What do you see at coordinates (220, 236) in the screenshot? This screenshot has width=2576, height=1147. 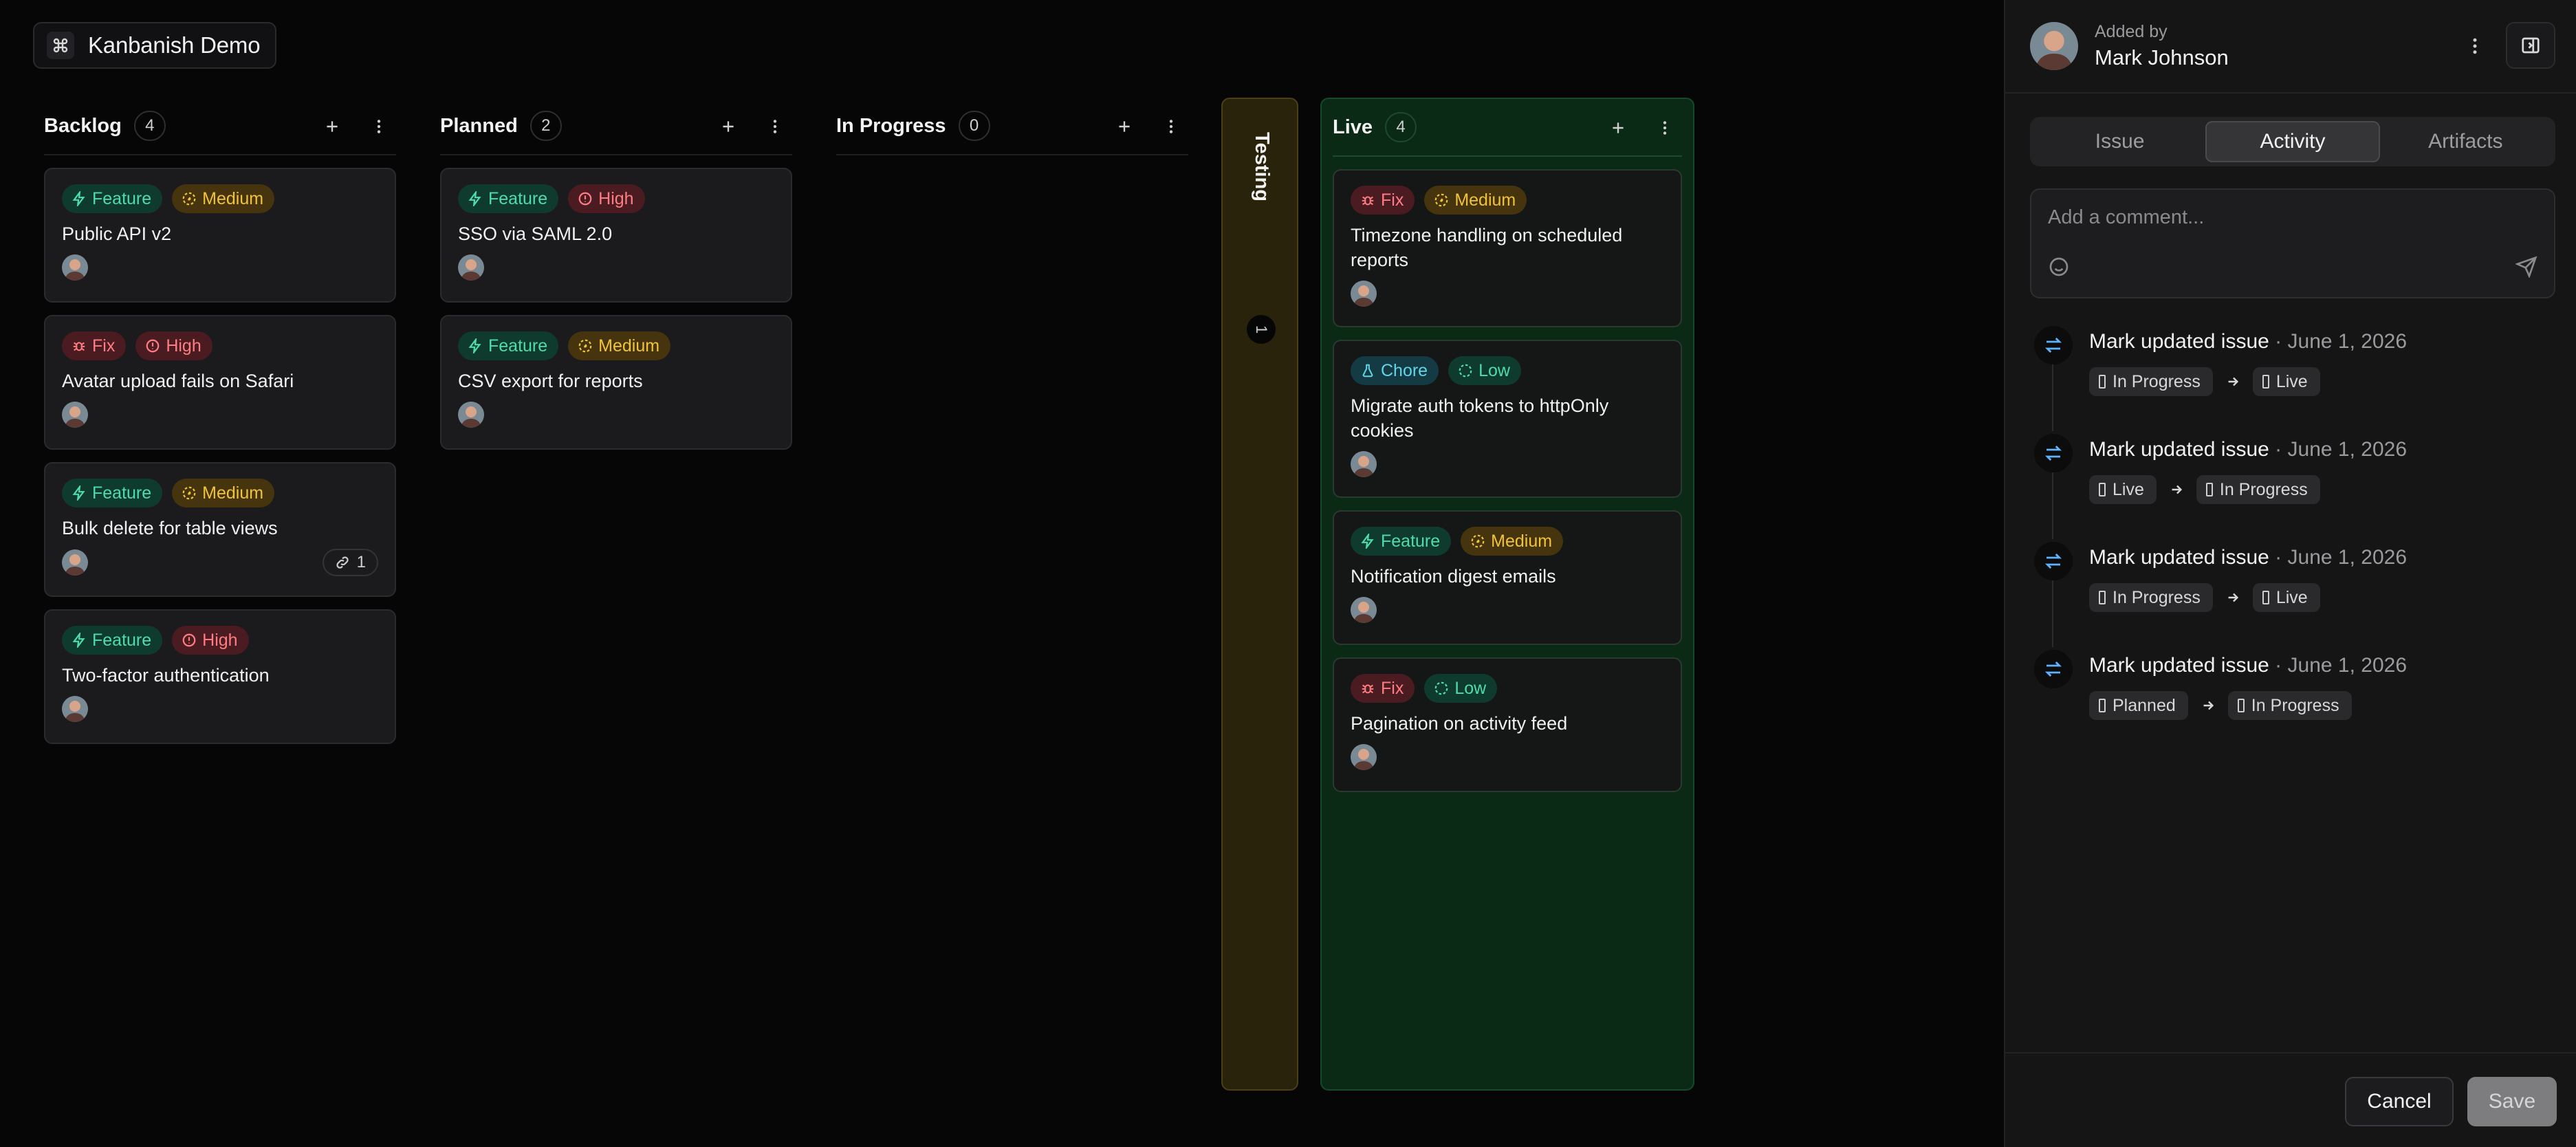 I see `issue-card: Feature Medium Public API v2` at bounding box center [220, 236].